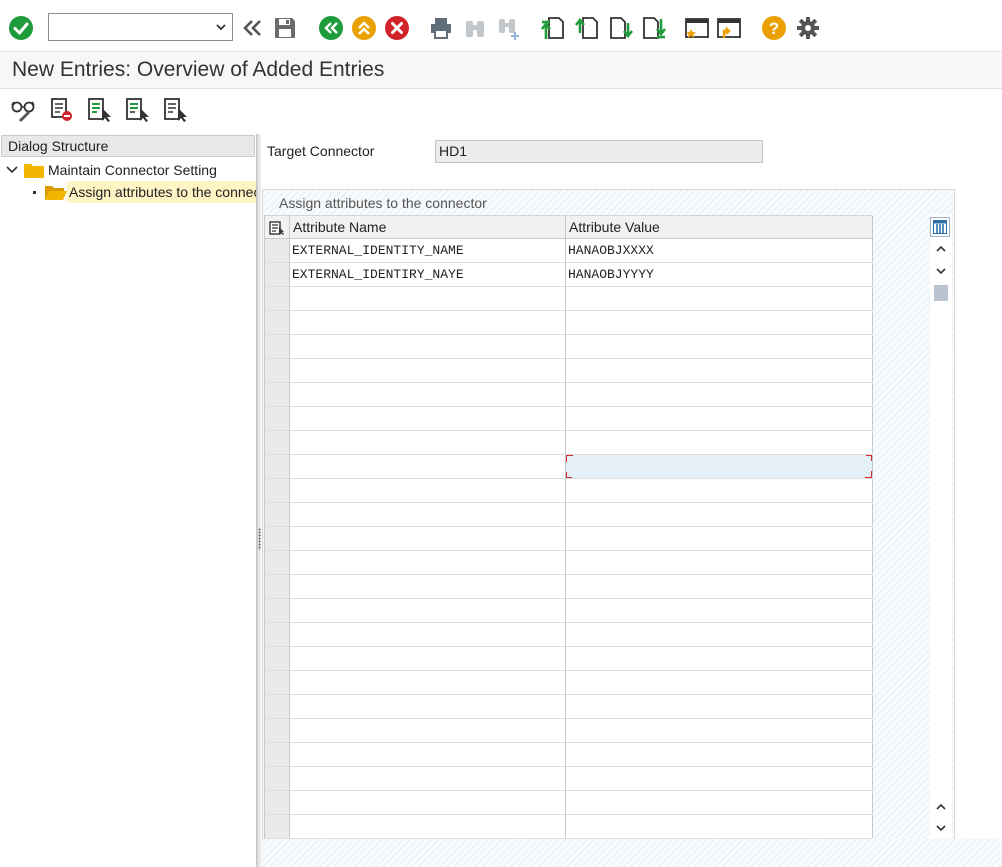  Describe the element at coordinates (553, 28) in the screenshot. I see `first-page-button` at that location.